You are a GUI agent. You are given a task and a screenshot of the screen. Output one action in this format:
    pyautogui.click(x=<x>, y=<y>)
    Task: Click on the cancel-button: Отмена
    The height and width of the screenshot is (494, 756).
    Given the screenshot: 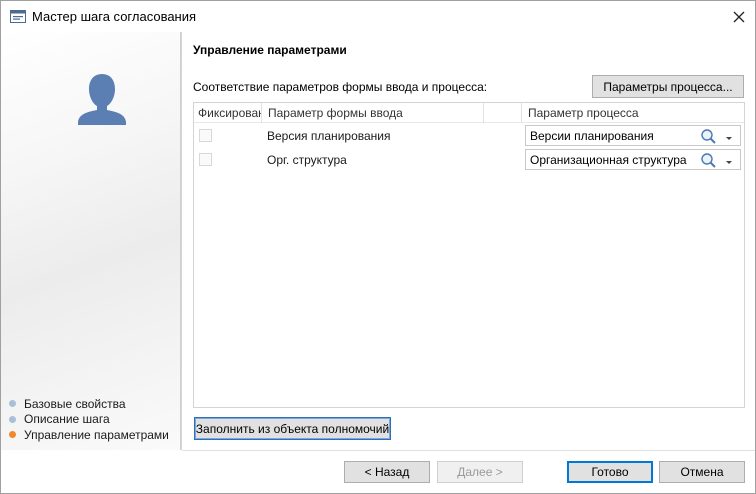 What is the action you would take?
    pyautogui.click(x=702, y=472)
    